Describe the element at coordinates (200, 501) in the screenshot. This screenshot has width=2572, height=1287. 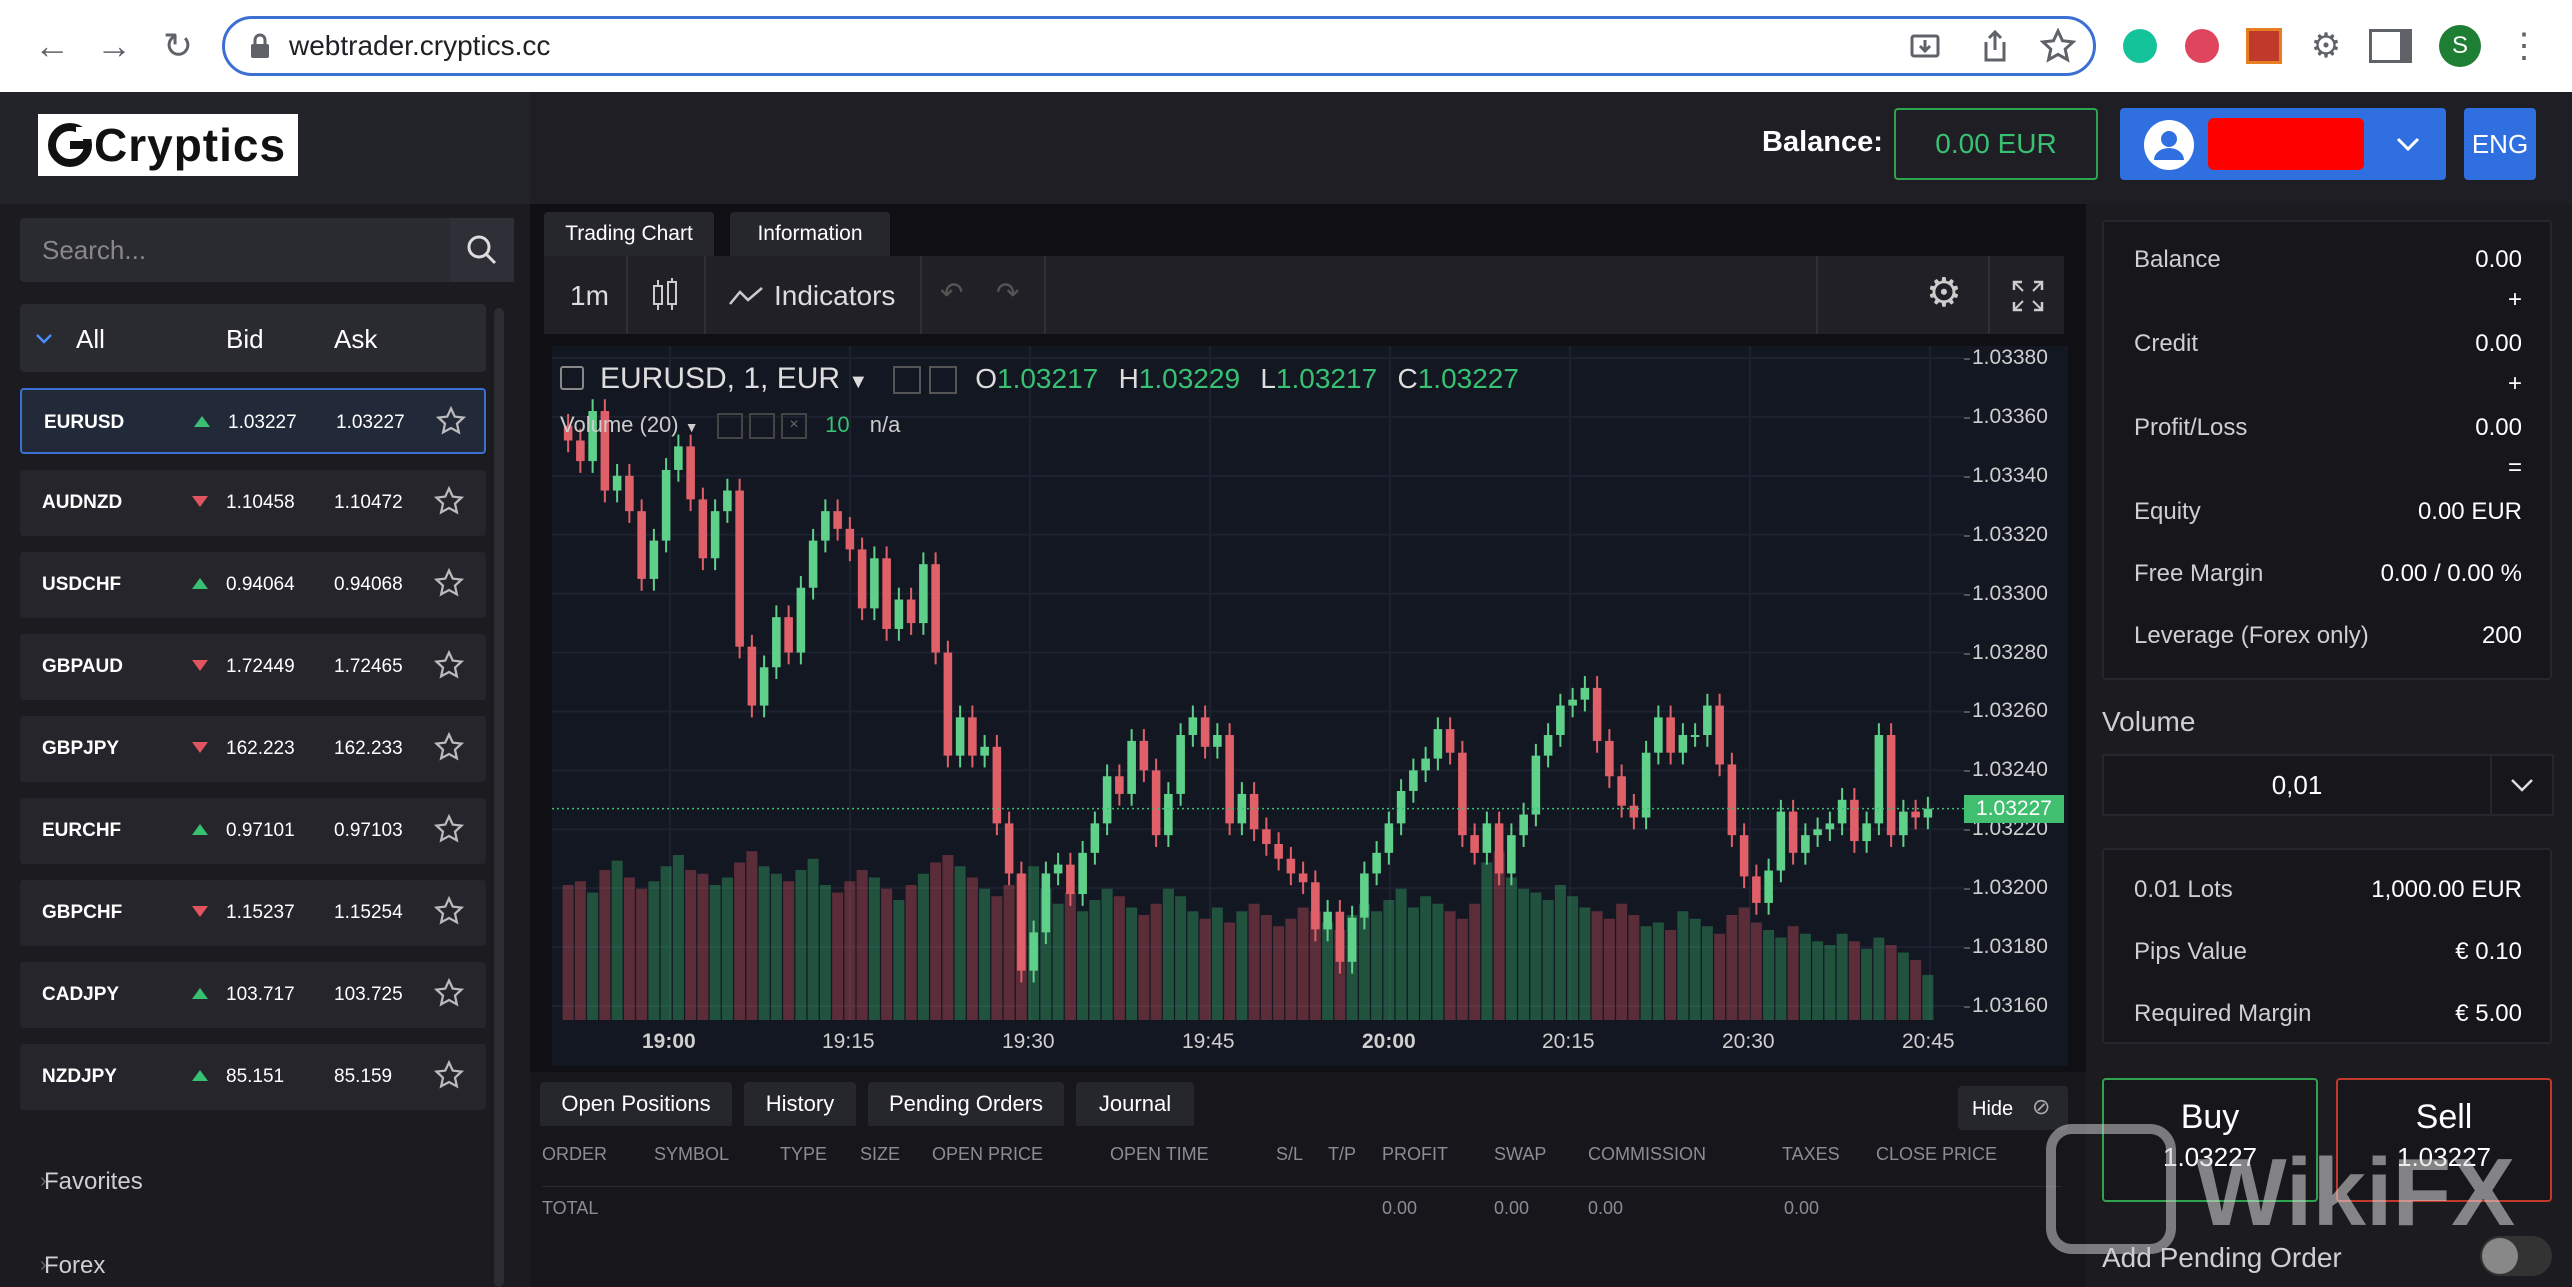
I see `arrow-down-icon` at that location.